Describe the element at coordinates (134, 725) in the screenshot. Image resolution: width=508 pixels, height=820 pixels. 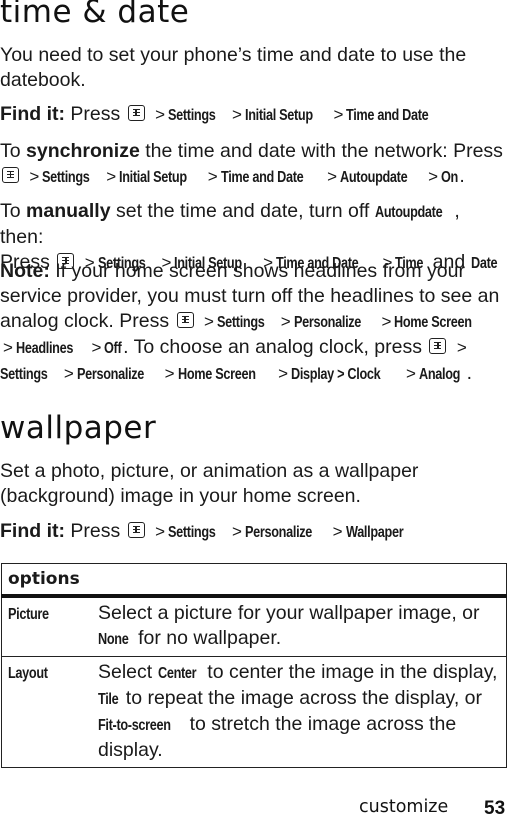
I see `option-value: Fit-to-screen` at that location.